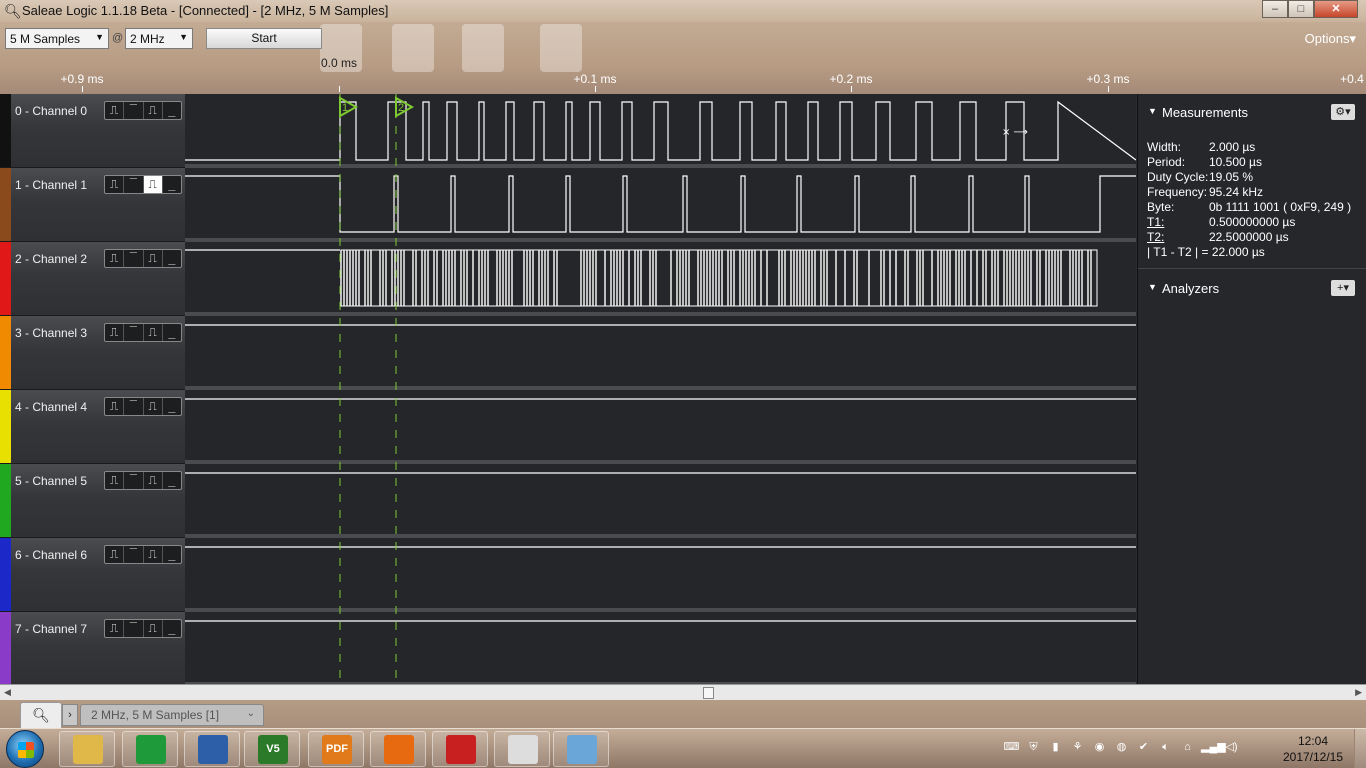 Image resolution: width=1366 pixels, height=768 pixels. I want to click on timing-marker-label: 2, so click(401, 108).